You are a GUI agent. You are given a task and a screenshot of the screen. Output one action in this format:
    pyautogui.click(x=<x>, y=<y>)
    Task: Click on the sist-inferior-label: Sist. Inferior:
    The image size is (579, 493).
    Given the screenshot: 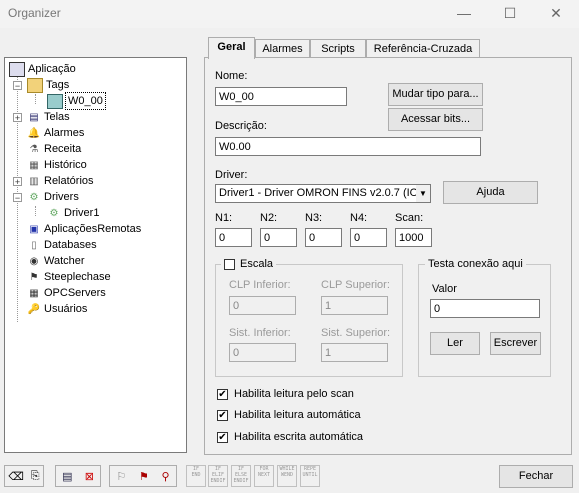 What is the action you would take?
    pyautogui.click(x=260, y=333)
    